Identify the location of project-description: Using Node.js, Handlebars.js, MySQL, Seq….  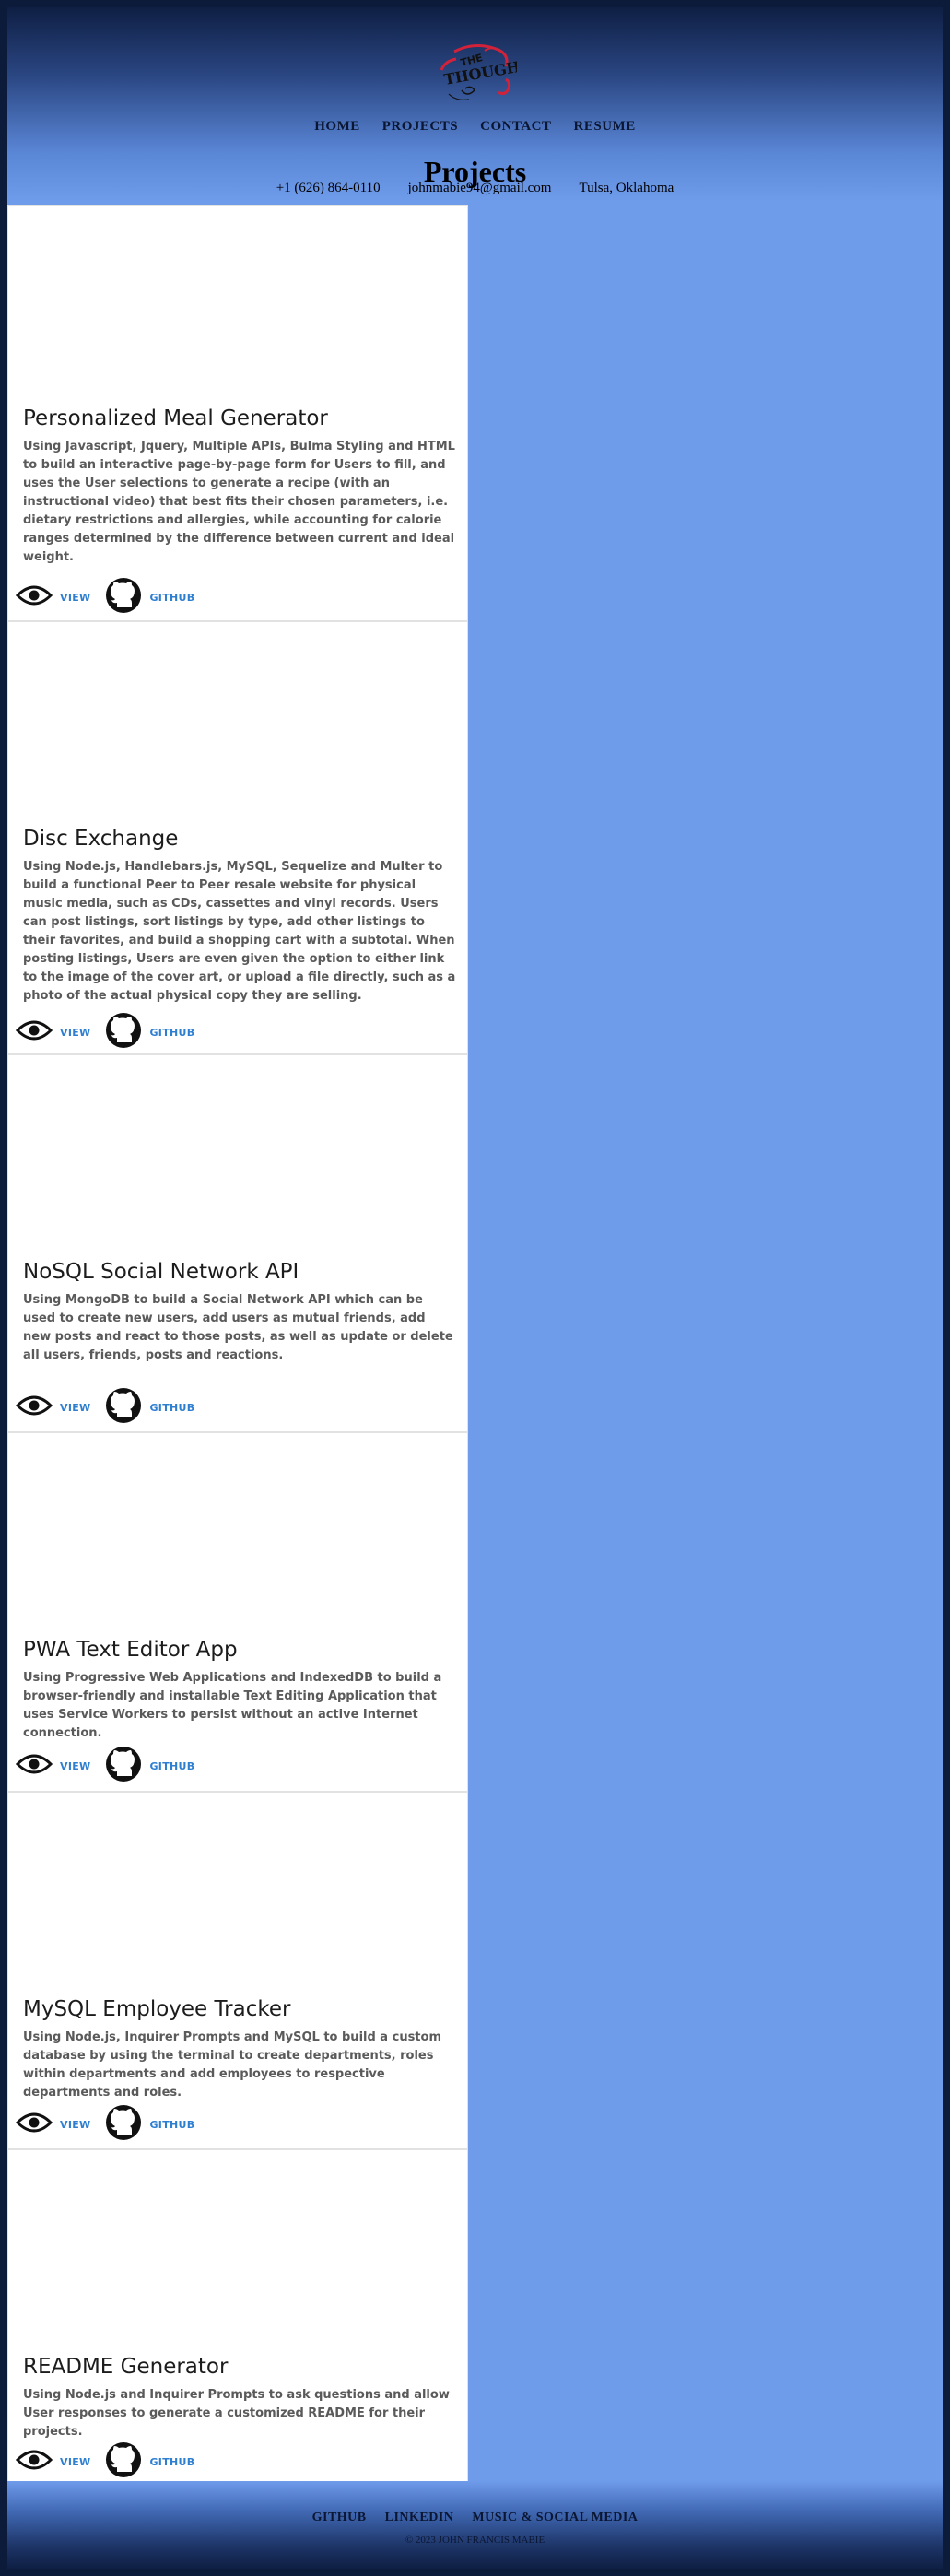
(240, 931).